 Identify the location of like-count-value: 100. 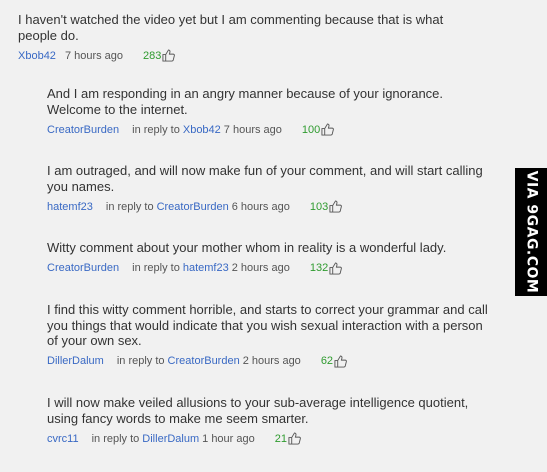
(311, 129).